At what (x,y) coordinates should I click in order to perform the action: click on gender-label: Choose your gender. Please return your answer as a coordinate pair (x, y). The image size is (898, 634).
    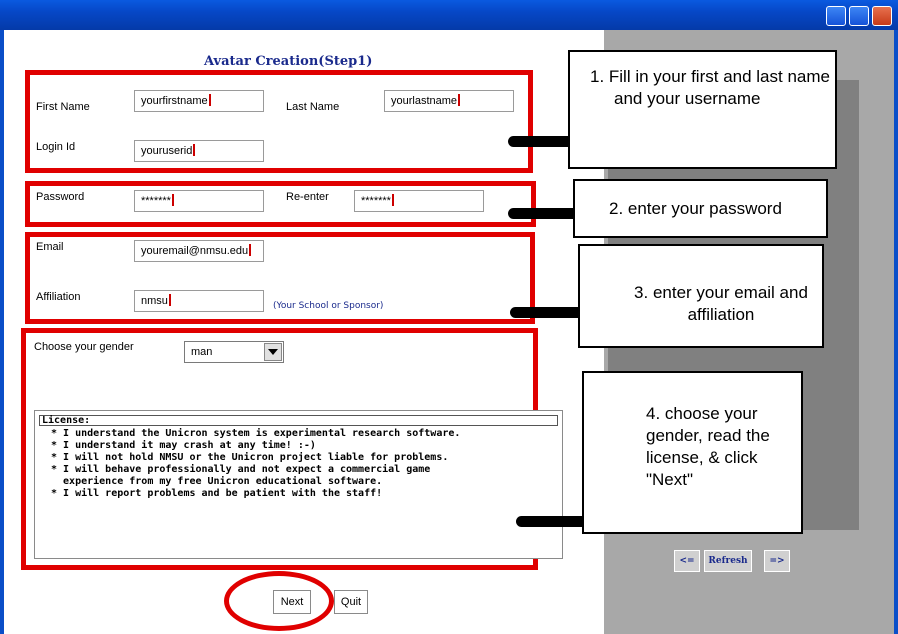
    Looking at the image, I should click on (84, 347).